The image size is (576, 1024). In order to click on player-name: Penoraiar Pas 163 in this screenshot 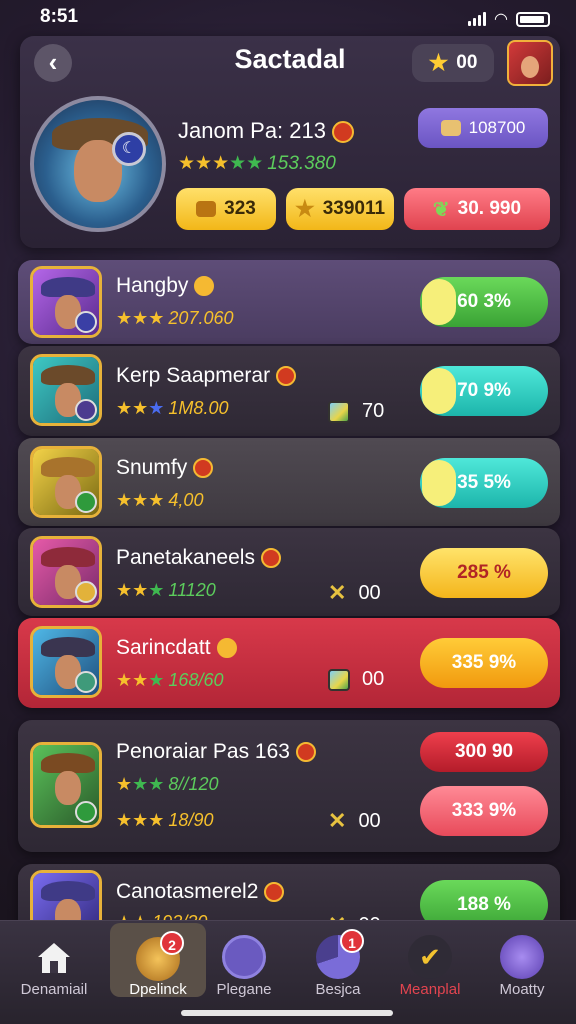, I will do `click(216, 752)`.